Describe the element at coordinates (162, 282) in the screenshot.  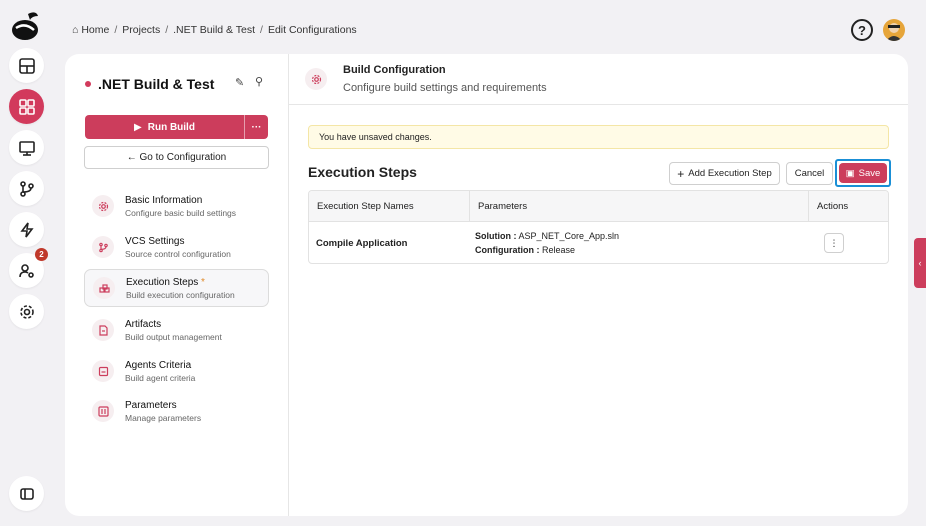
I see `nav-title-text: Execution Steps` at that location.